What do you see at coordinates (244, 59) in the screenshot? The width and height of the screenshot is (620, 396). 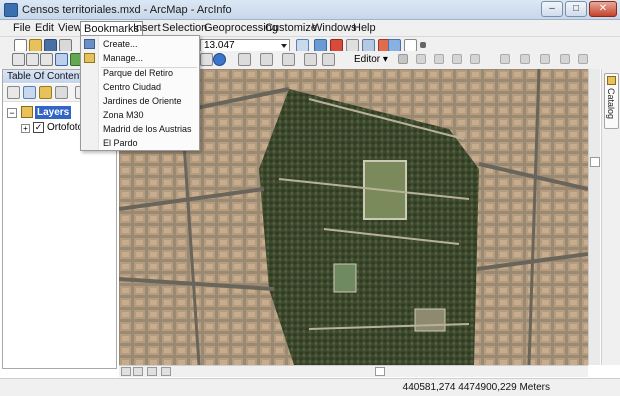 I see `find-icon` at bounding box center [244, 59].